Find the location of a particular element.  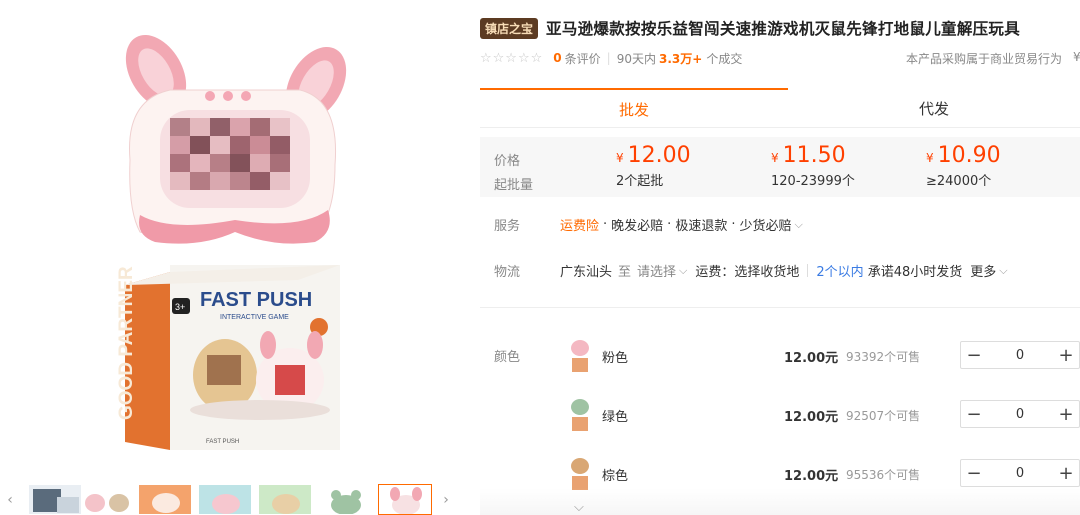

sku-stock: 95536个可售 is located at coordinates (883, 475).